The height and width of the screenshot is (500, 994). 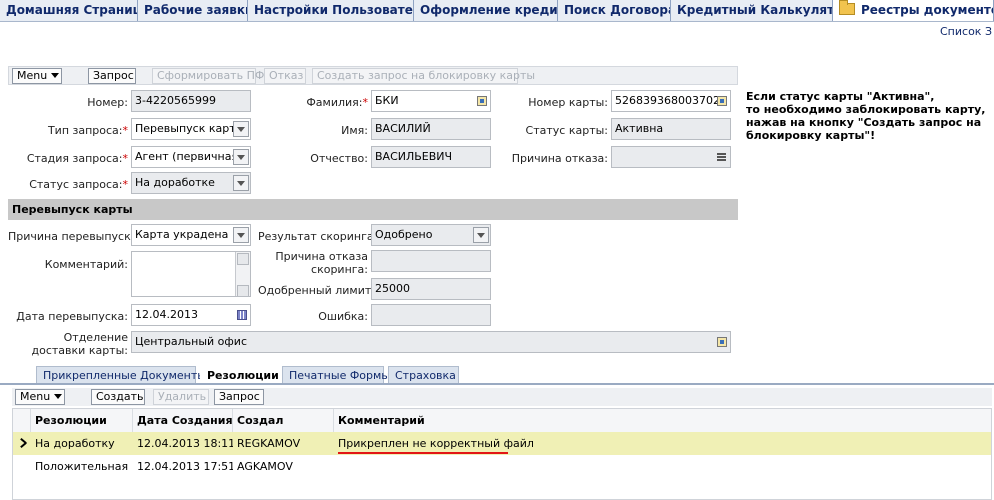 What do you see at coordinates (40, 397) in the screenshot?
I see `res-menu-button: Menu` at bounding box center [40, 397].